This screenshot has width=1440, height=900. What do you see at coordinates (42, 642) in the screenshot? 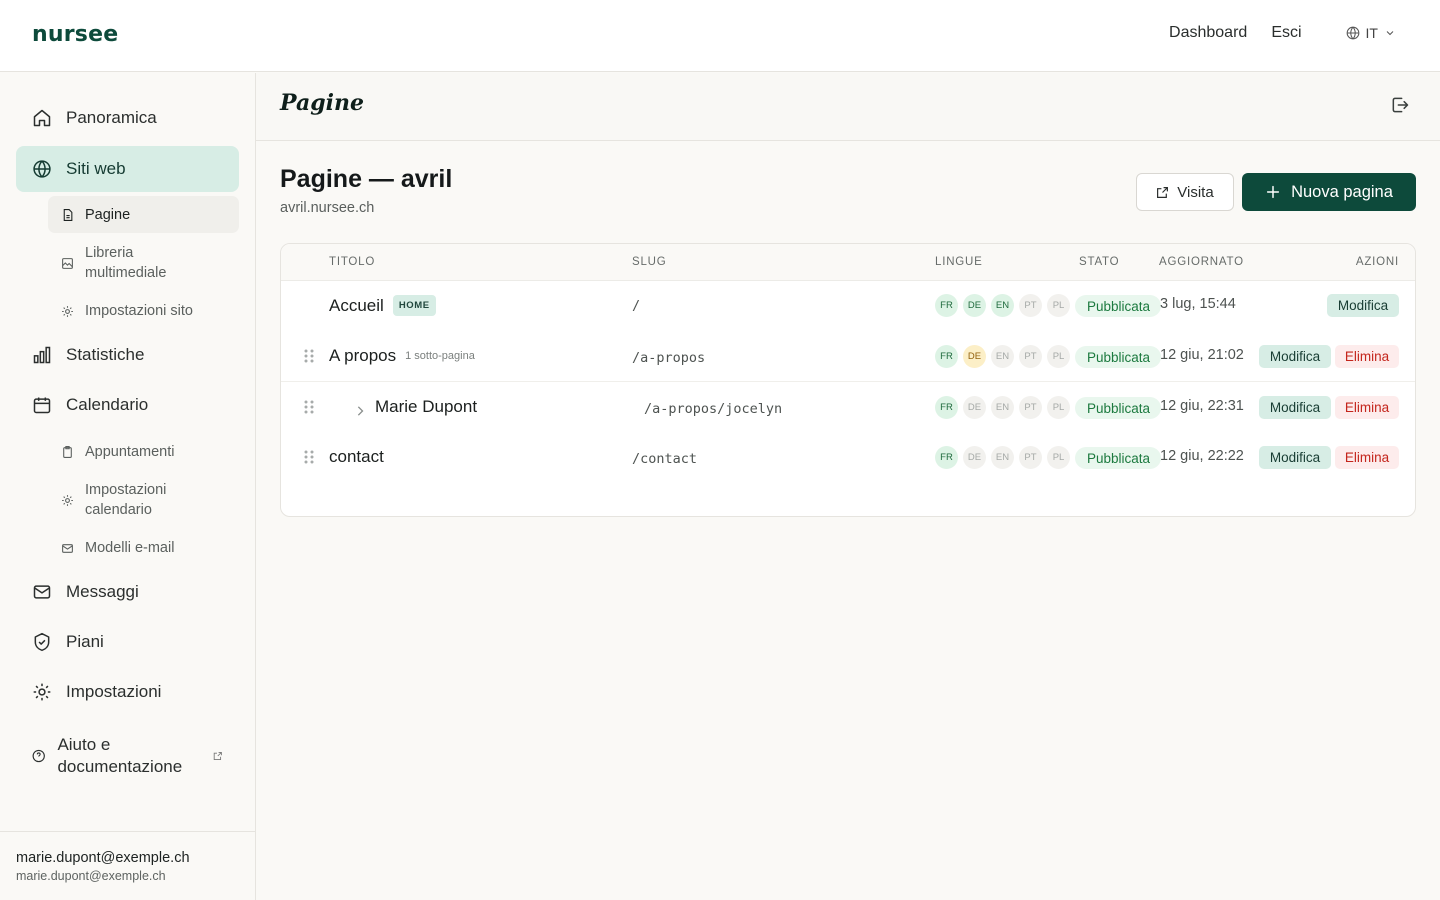
I see `shield-icon` at bounding box center [42, 642].